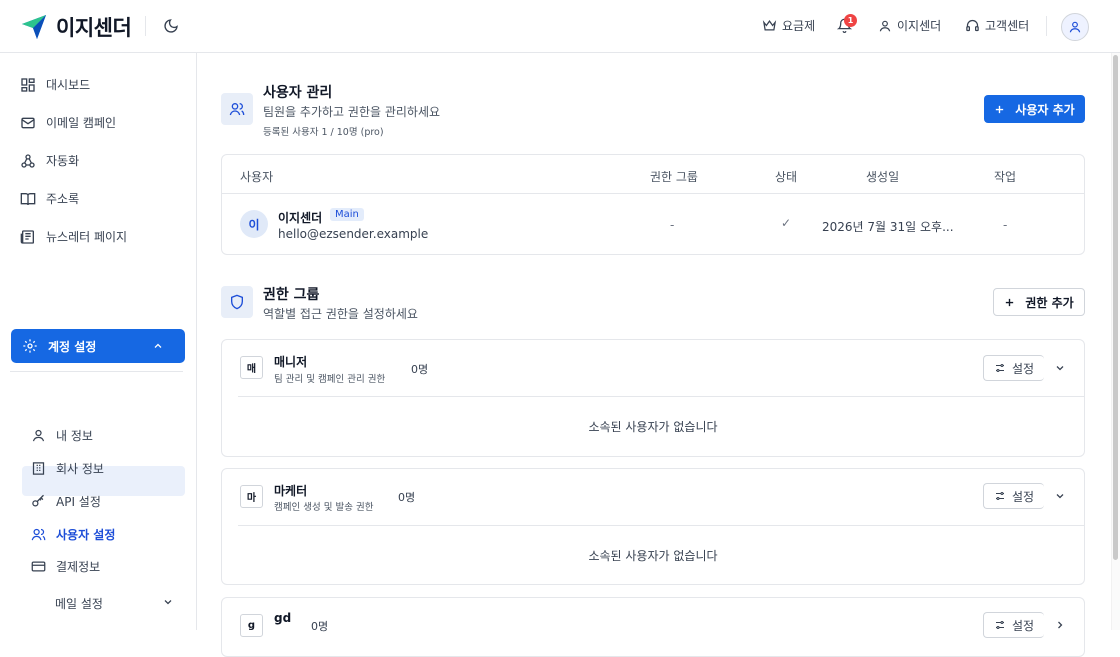 The height and width of the screenshot is (657, 1120). I want to click on add-user-button: 사용자 추가, so click(1034, 109).